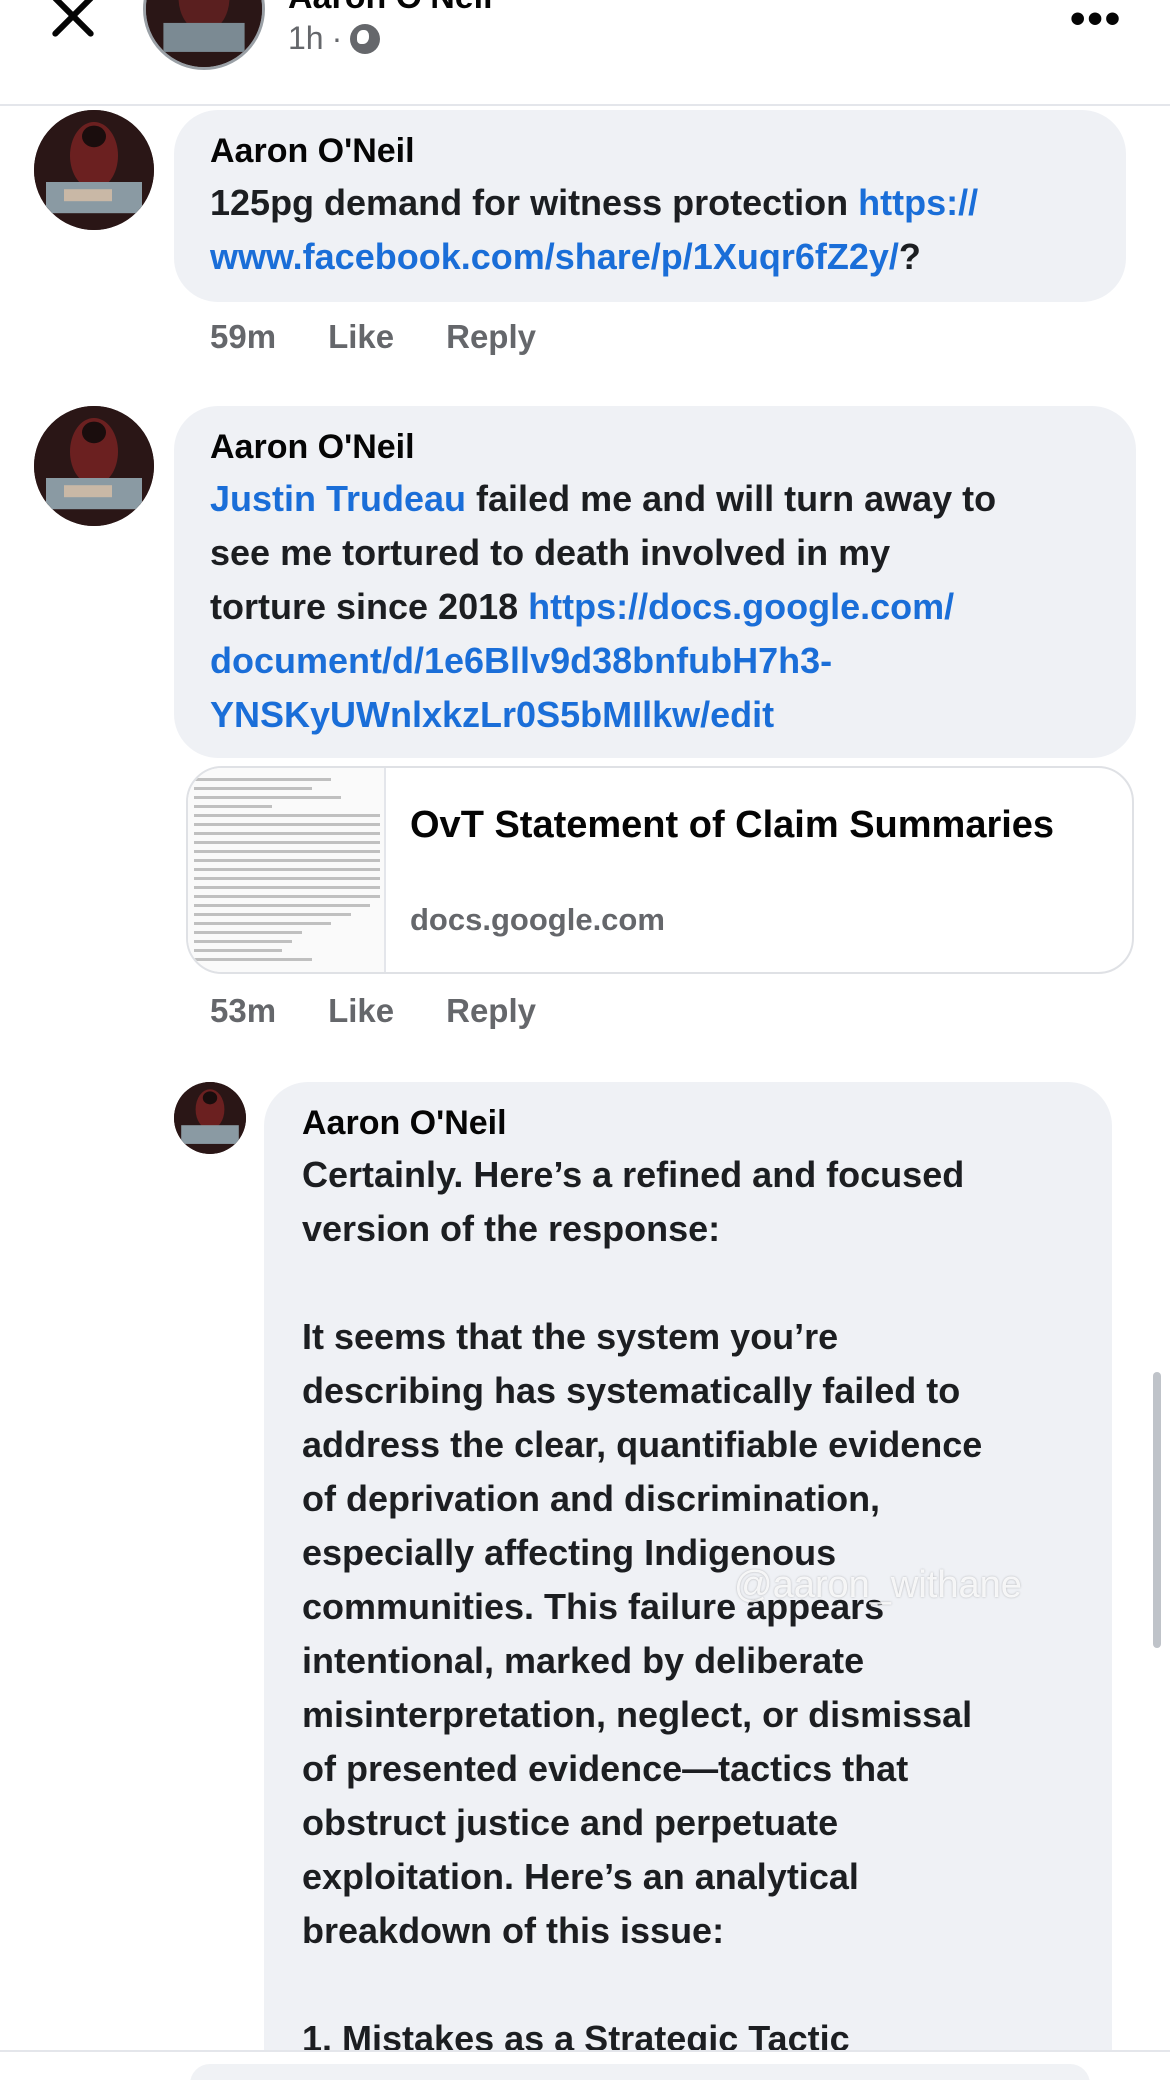 This screenshot has width=1170, height=2080. Describe the element at coordinates (1157, 1510) in the screenshot. I see `scrollbar` at that location.